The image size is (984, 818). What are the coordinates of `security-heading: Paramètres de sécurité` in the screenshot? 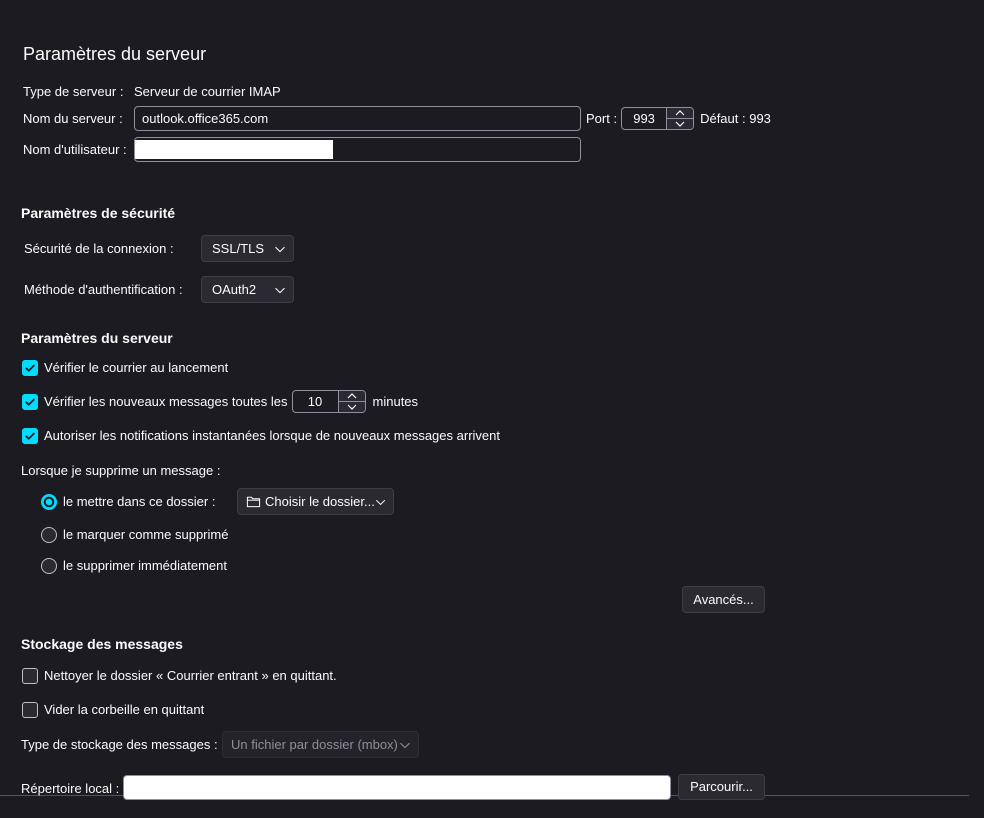 It's located at (98, 213).